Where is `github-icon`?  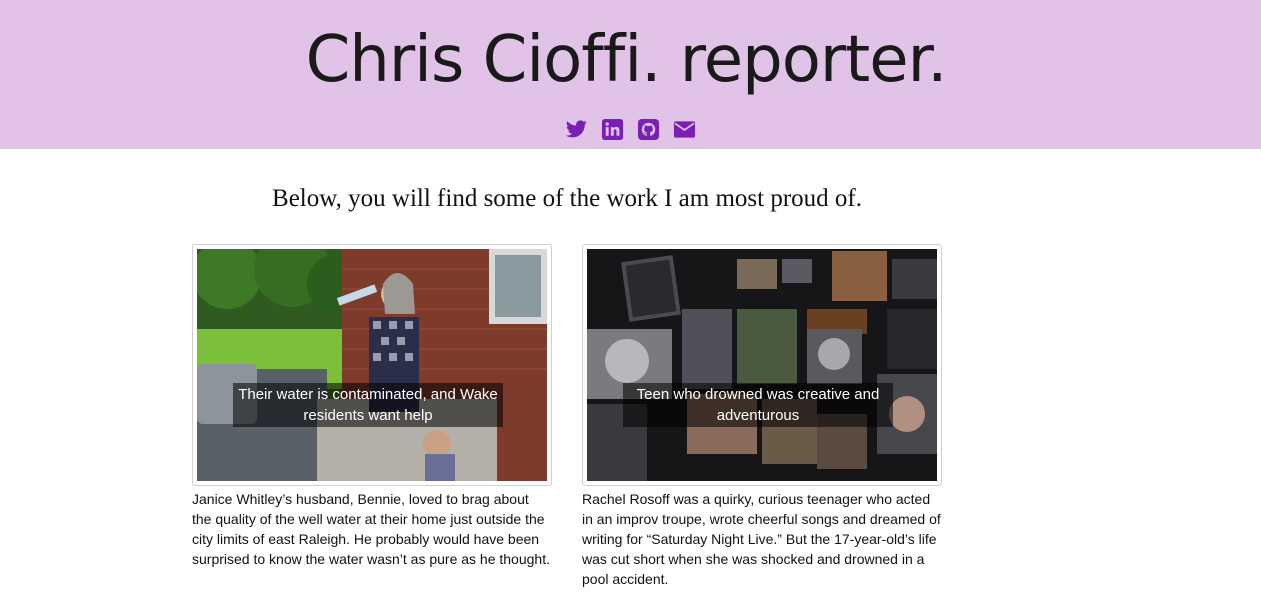 github-icon is located at coordinates (648, 129).